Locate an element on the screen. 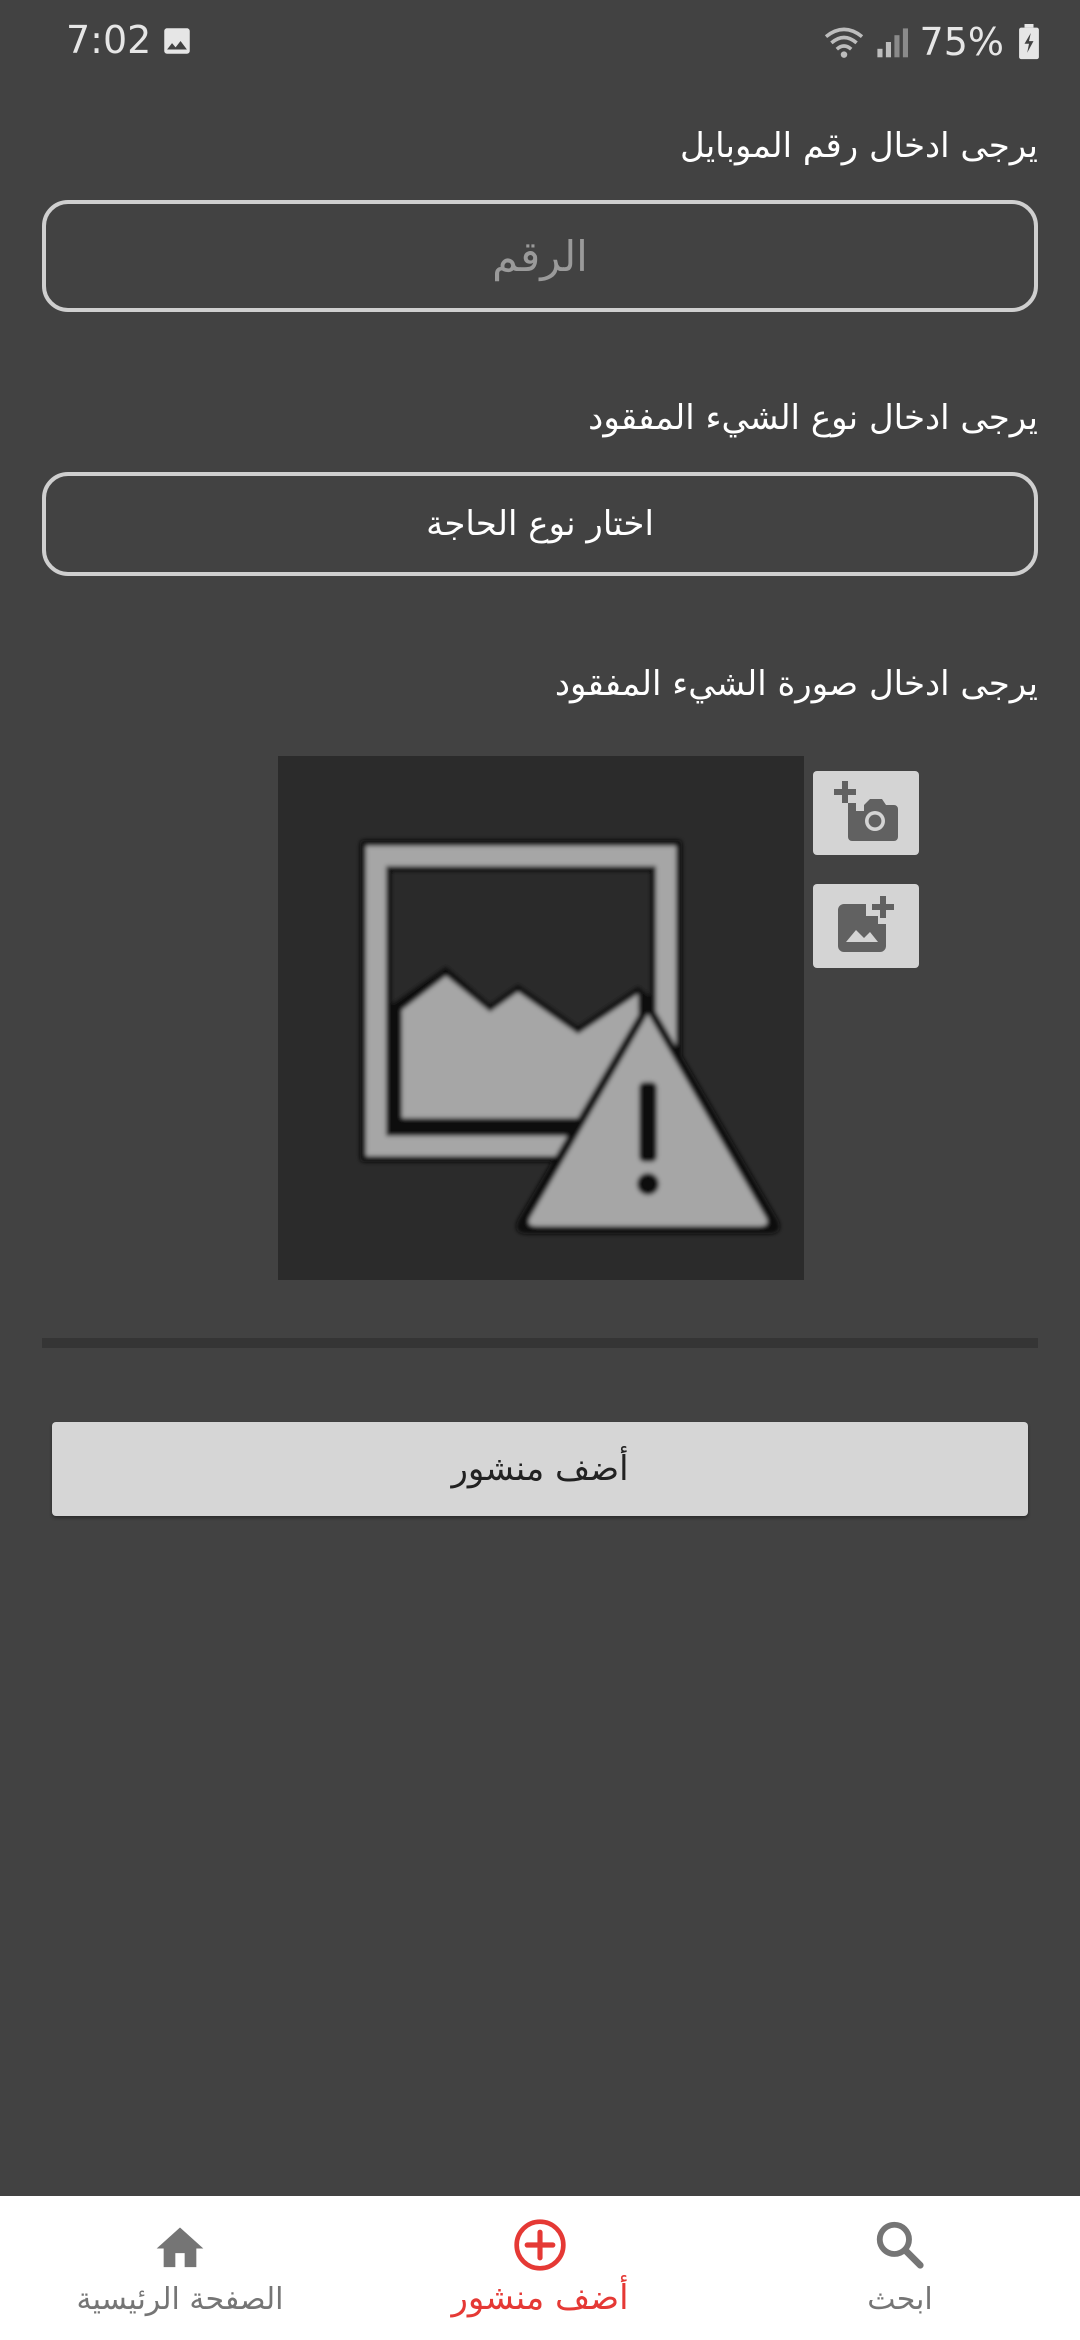  nav-item-home: الصفحة الرئيسية is located at coordinates (180, 2268).